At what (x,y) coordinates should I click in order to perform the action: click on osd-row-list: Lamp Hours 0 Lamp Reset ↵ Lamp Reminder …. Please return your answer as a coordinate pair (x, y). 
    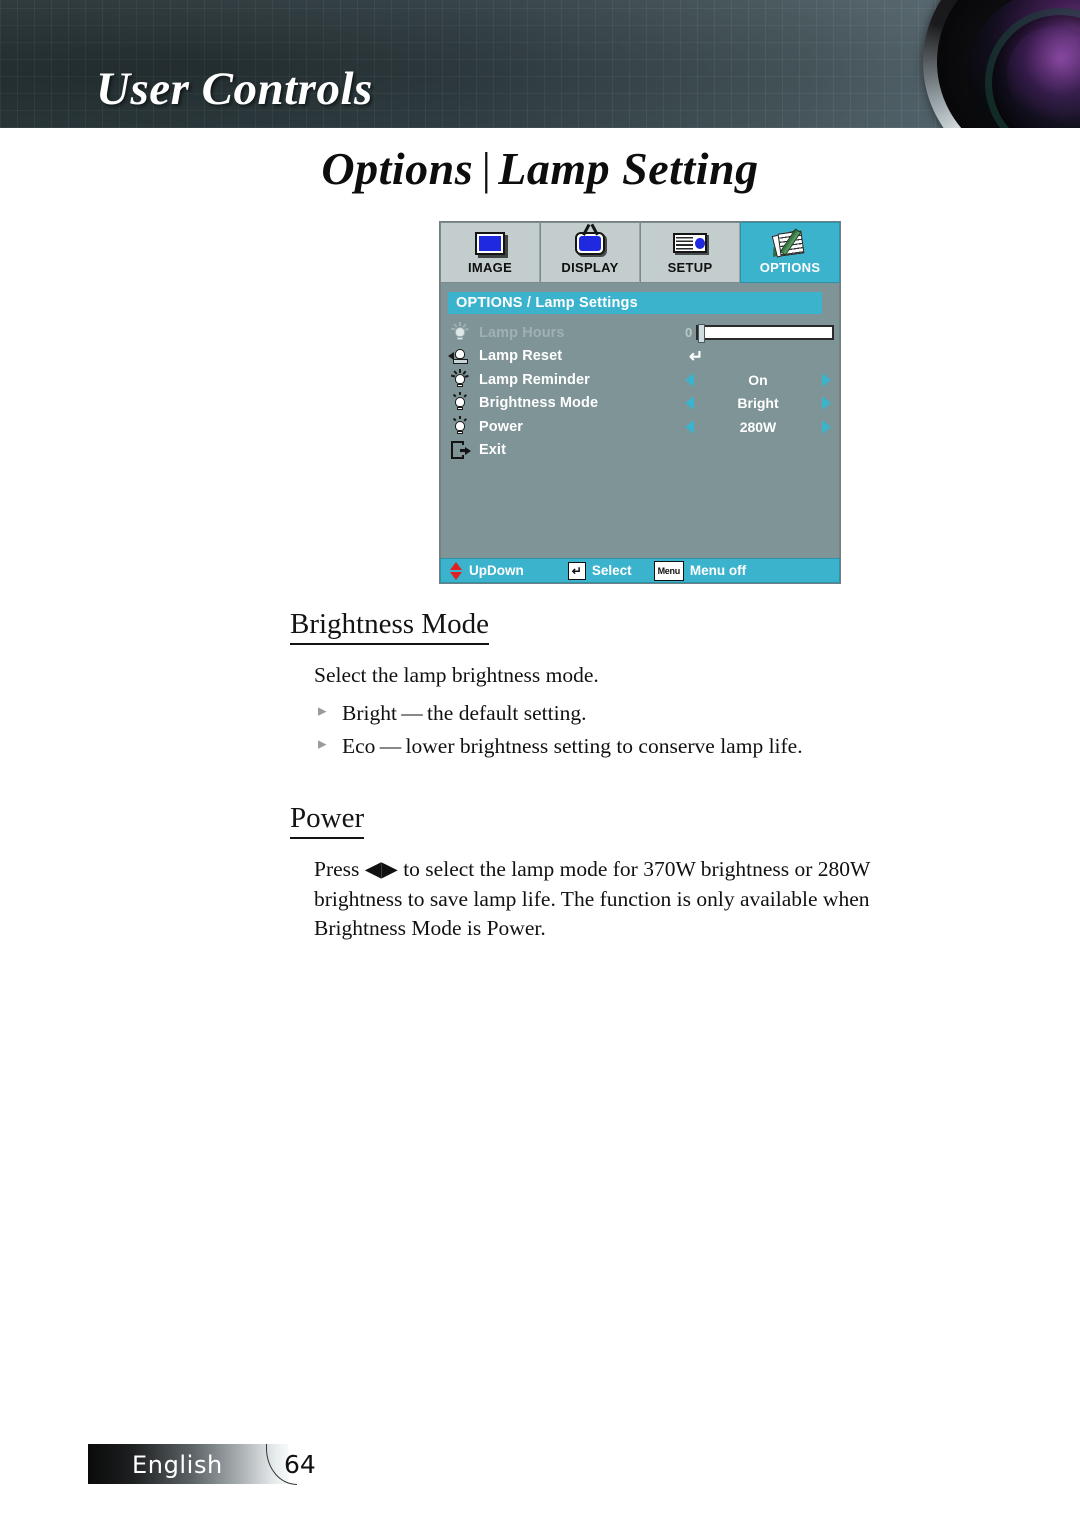
    Looking at the image, I should click on (641, 391).